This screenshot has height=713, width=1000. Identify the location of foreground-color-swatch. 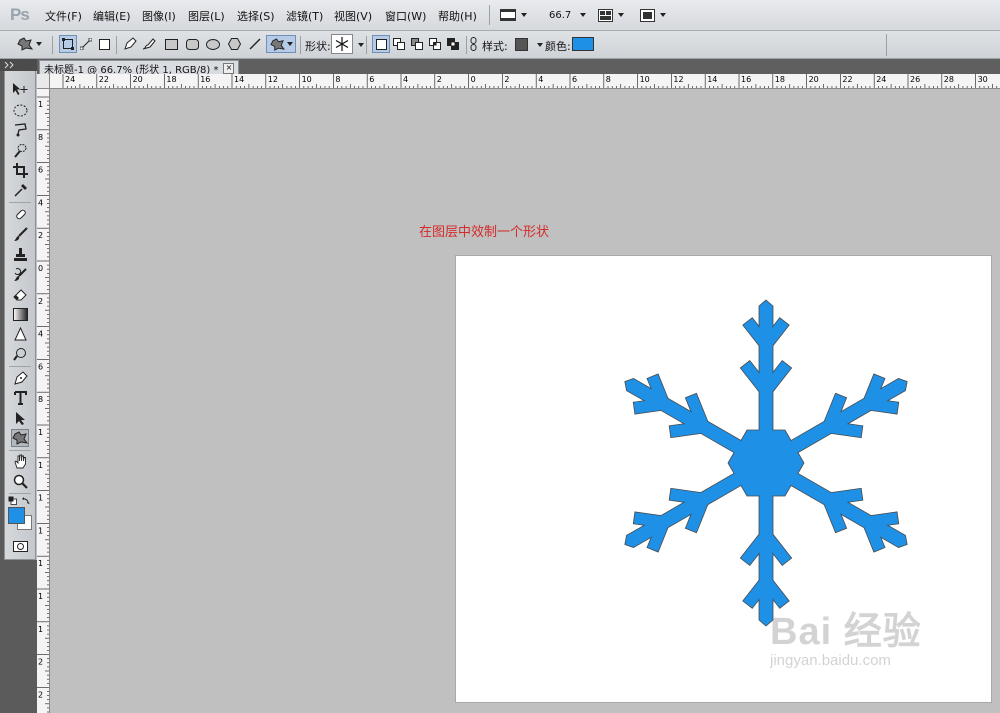
(16, 515).